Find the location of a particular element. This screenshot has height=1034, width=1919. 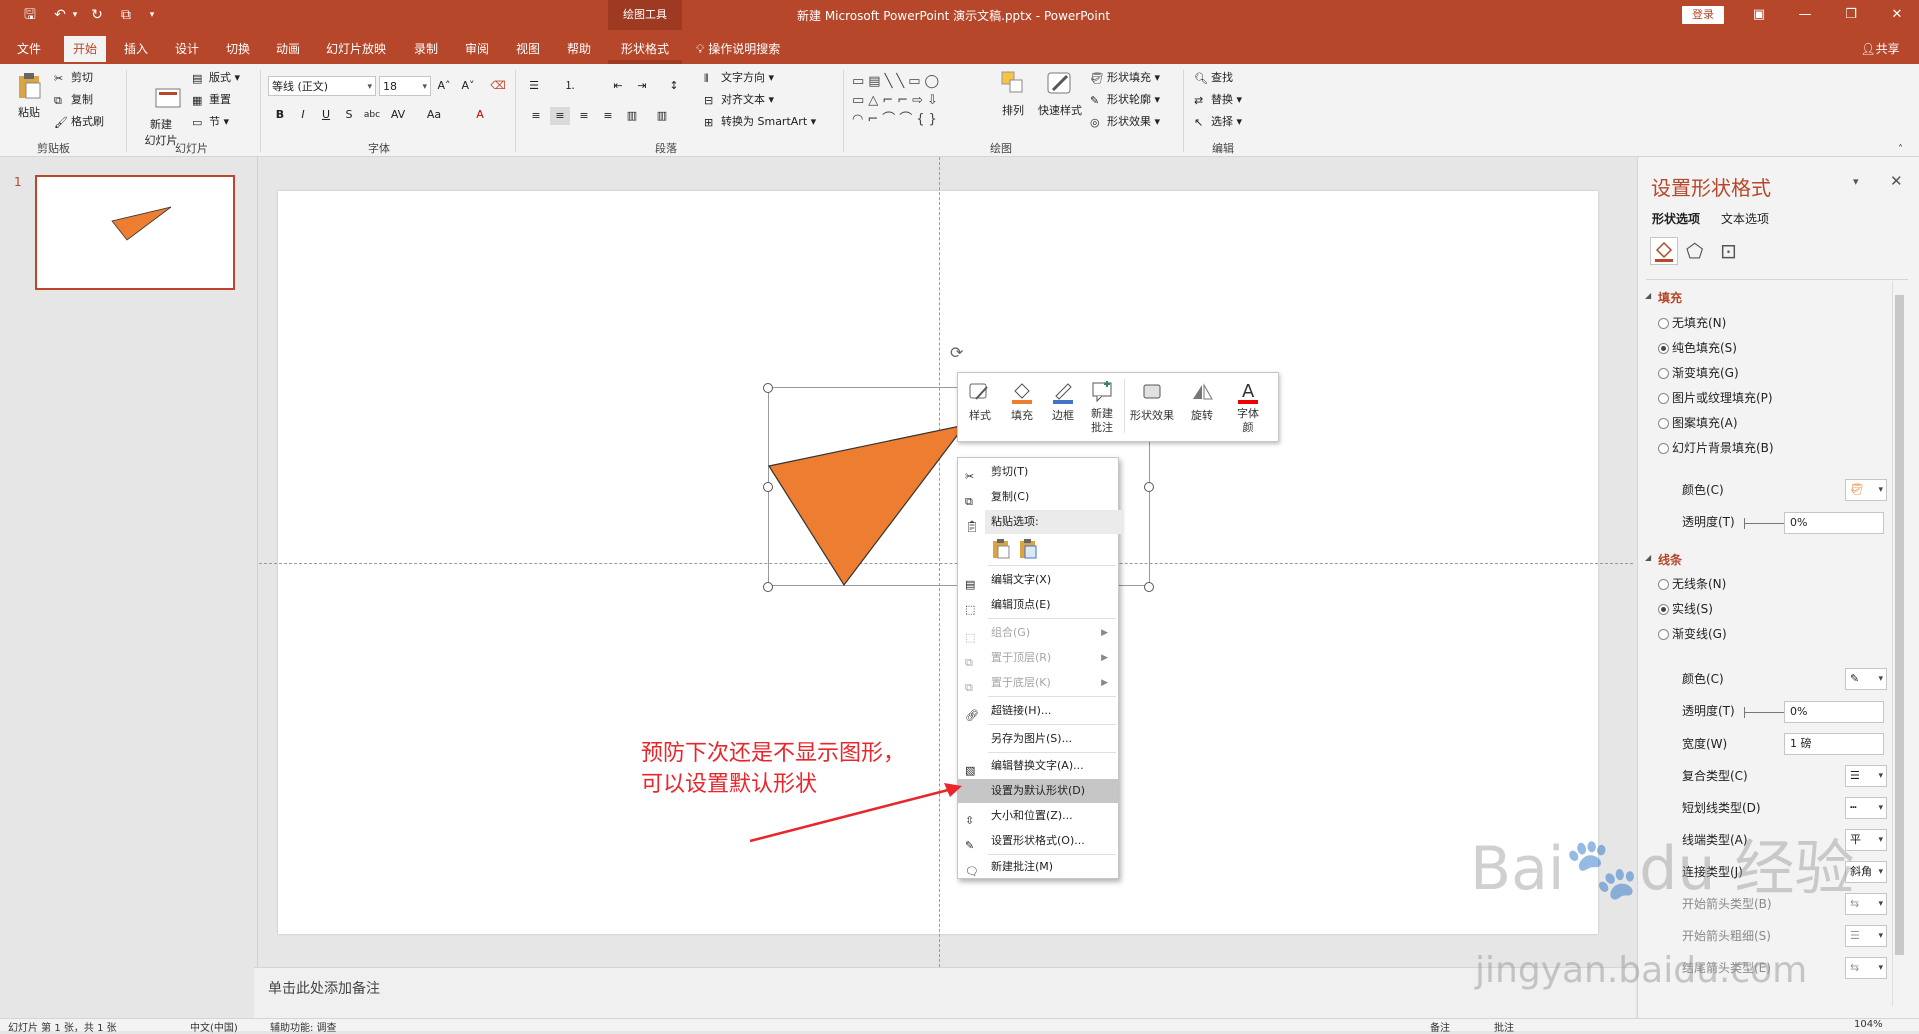

close-window-icon: ✕ is located at coordinates (1896, 15).